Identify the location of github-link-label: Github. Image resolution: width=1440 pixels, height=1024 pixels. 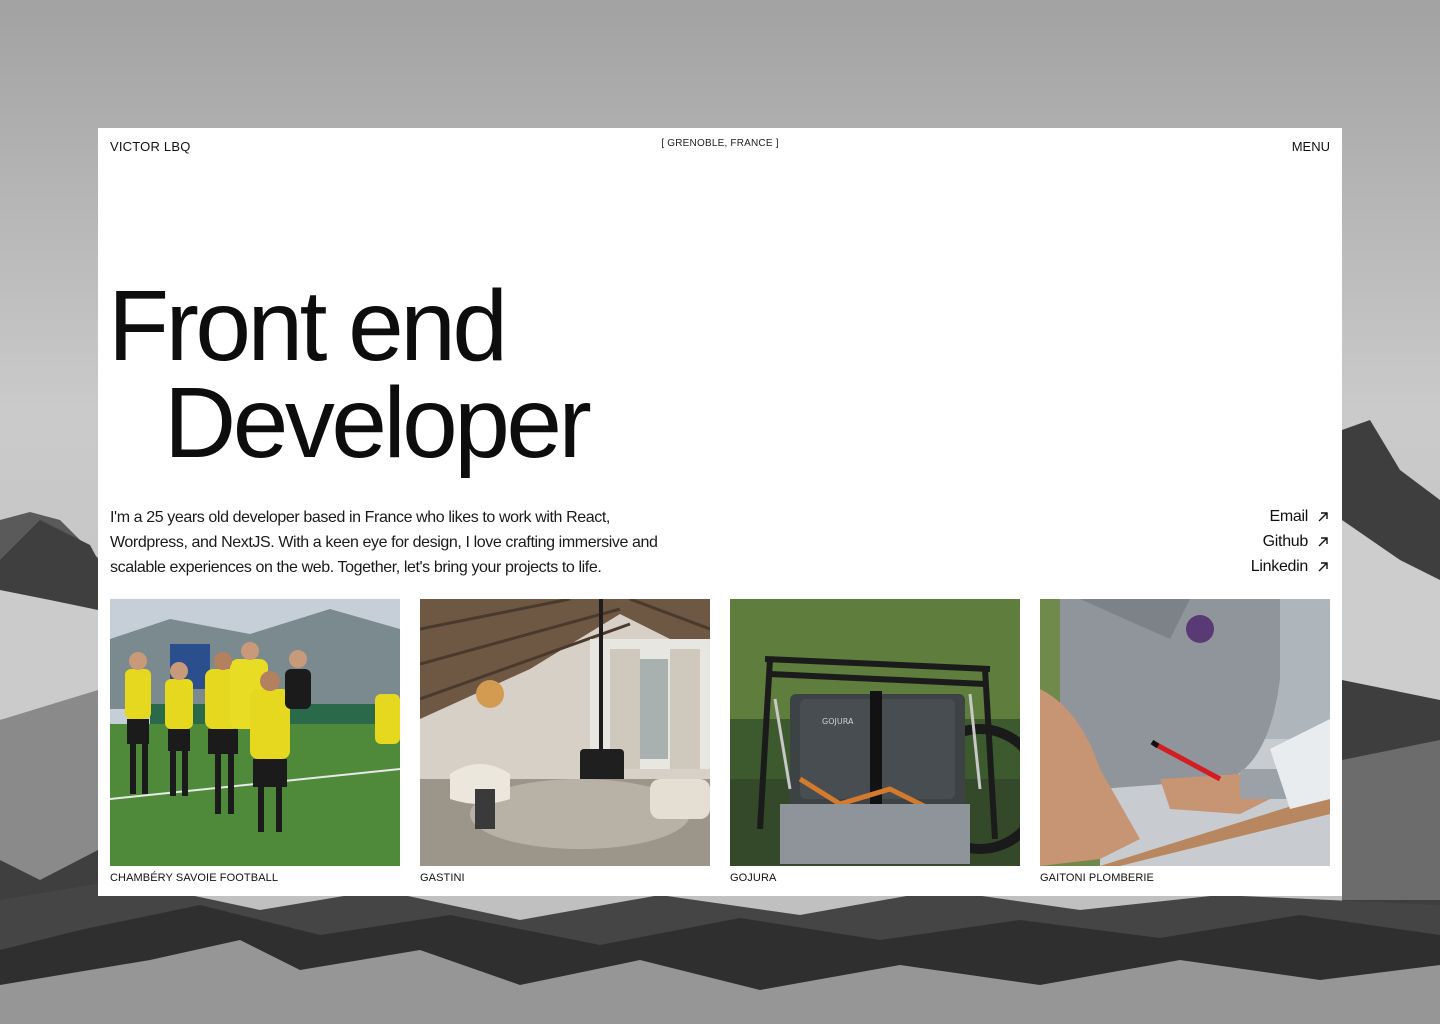
(1285, 541).